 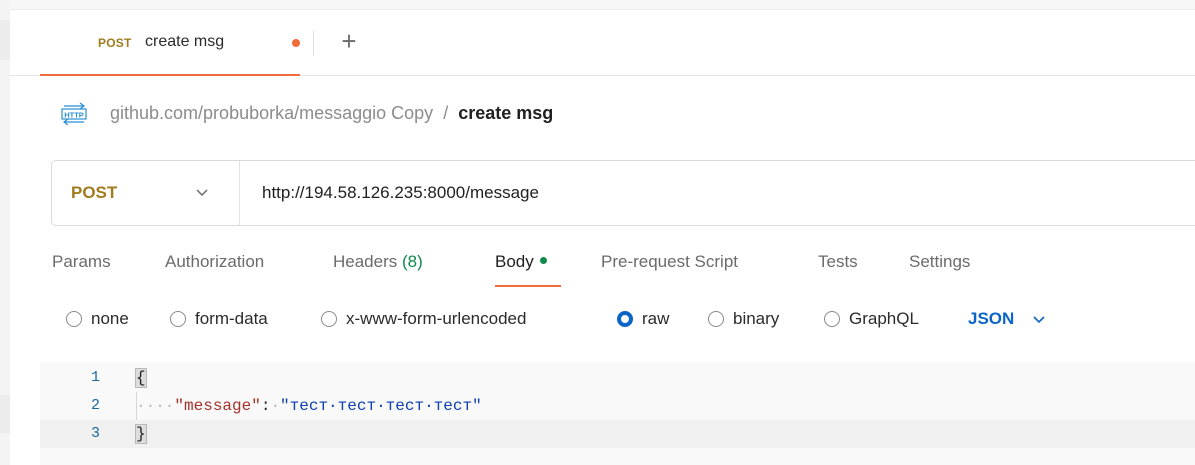 What do you see at coordinates (265, 406) in the screenshot?
I see `json-colon: :` at bounding box center [265, 406].